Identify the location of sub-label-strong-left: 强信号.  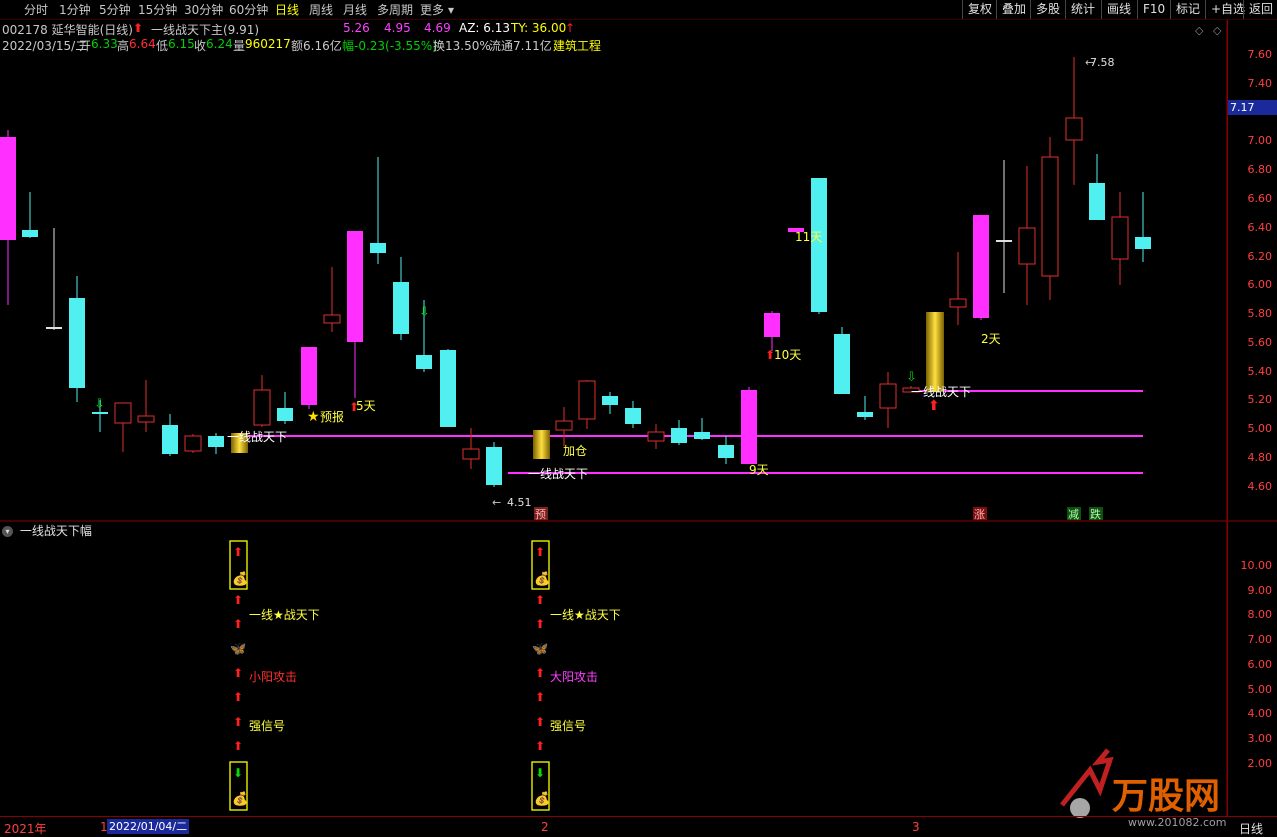
(267, 726).